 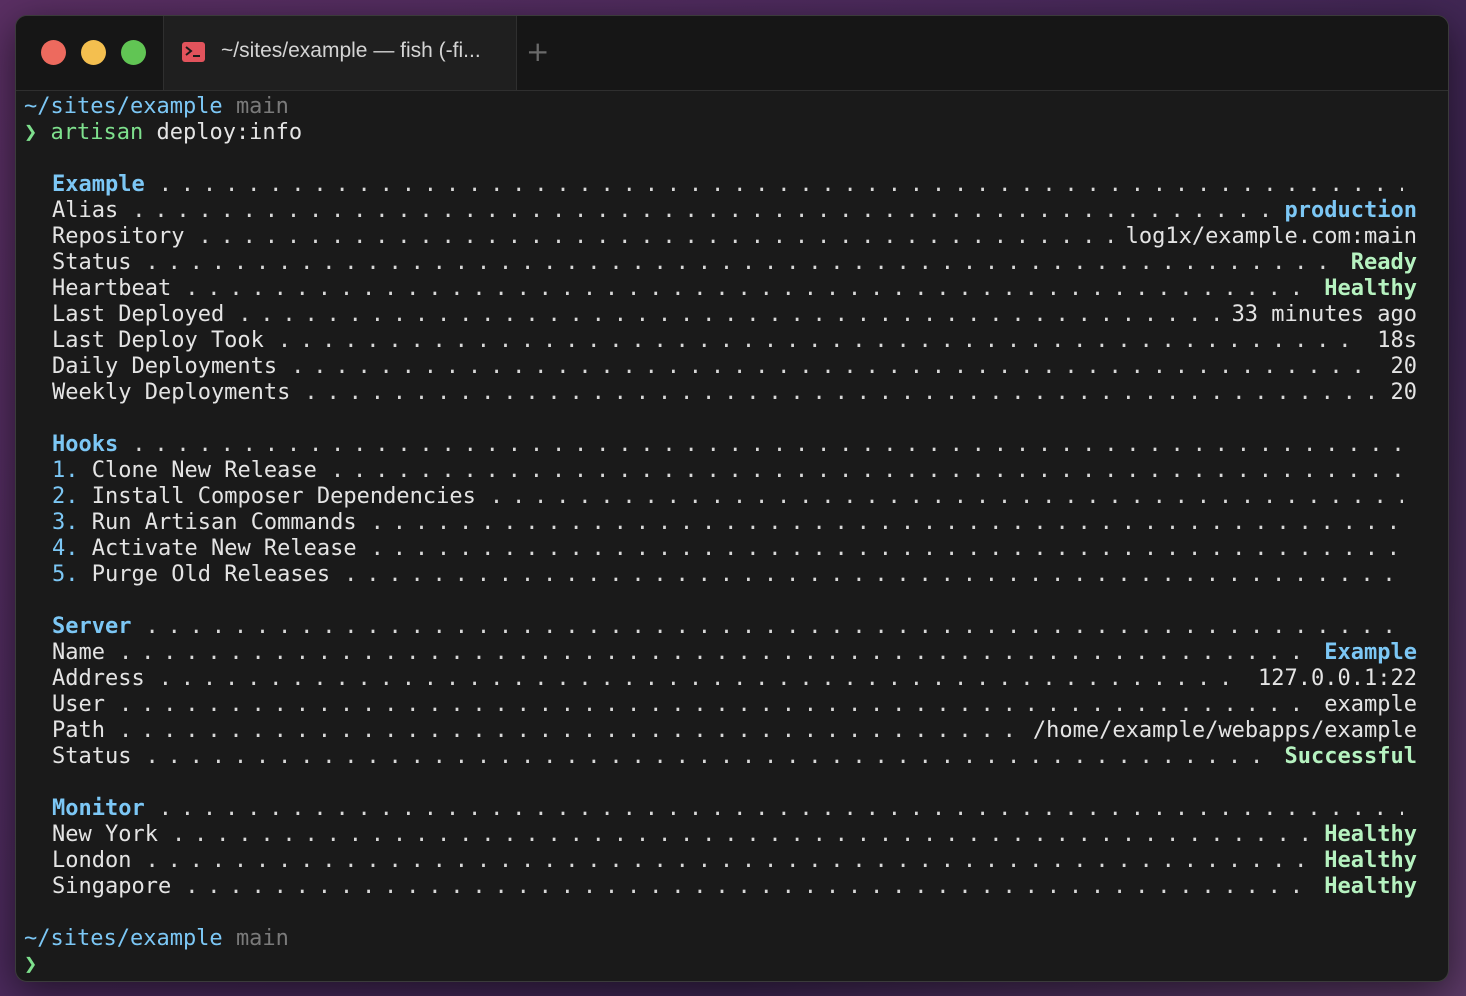 I want to click on section-header-monitor: Monitor, so click(x=729, y=809).